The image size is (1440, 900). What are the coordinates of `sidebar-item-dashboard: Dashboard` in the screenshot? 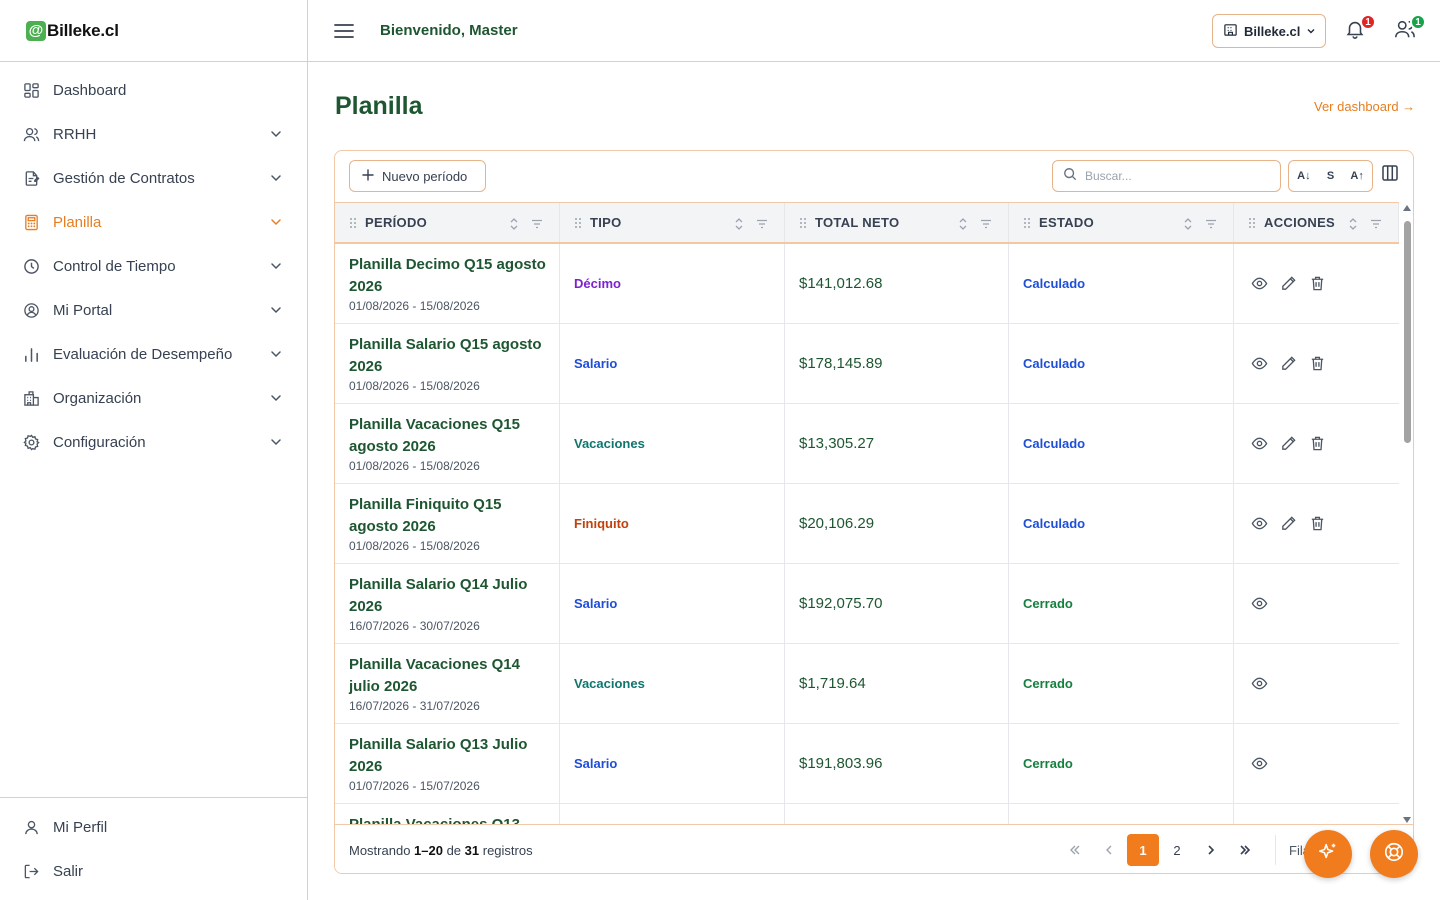 It's located at (153, 90).